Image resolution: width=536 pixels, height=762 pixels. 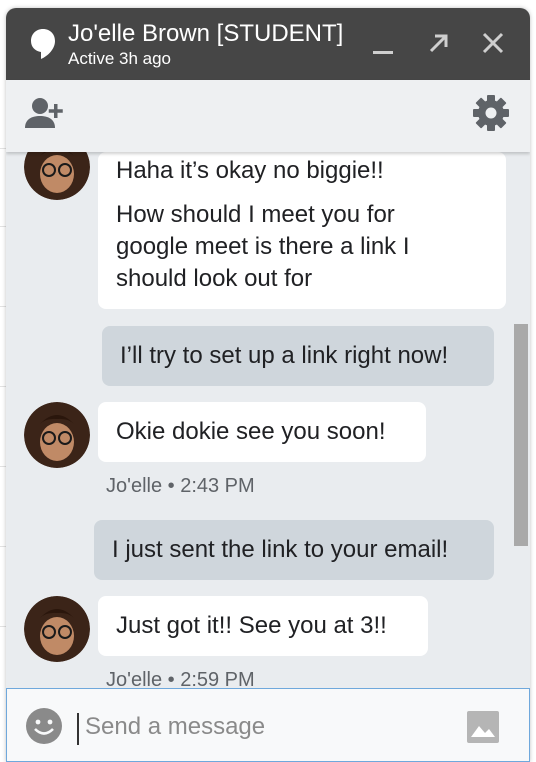 I want to click on text-caret, so click(x=78, y=729).